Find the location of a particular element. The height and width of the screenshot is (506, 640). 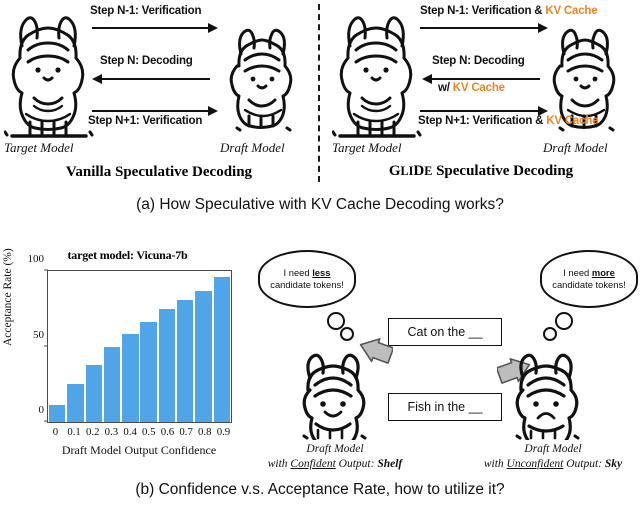

arrow-line-step-n-1-left is located at coordinates (151, 28).